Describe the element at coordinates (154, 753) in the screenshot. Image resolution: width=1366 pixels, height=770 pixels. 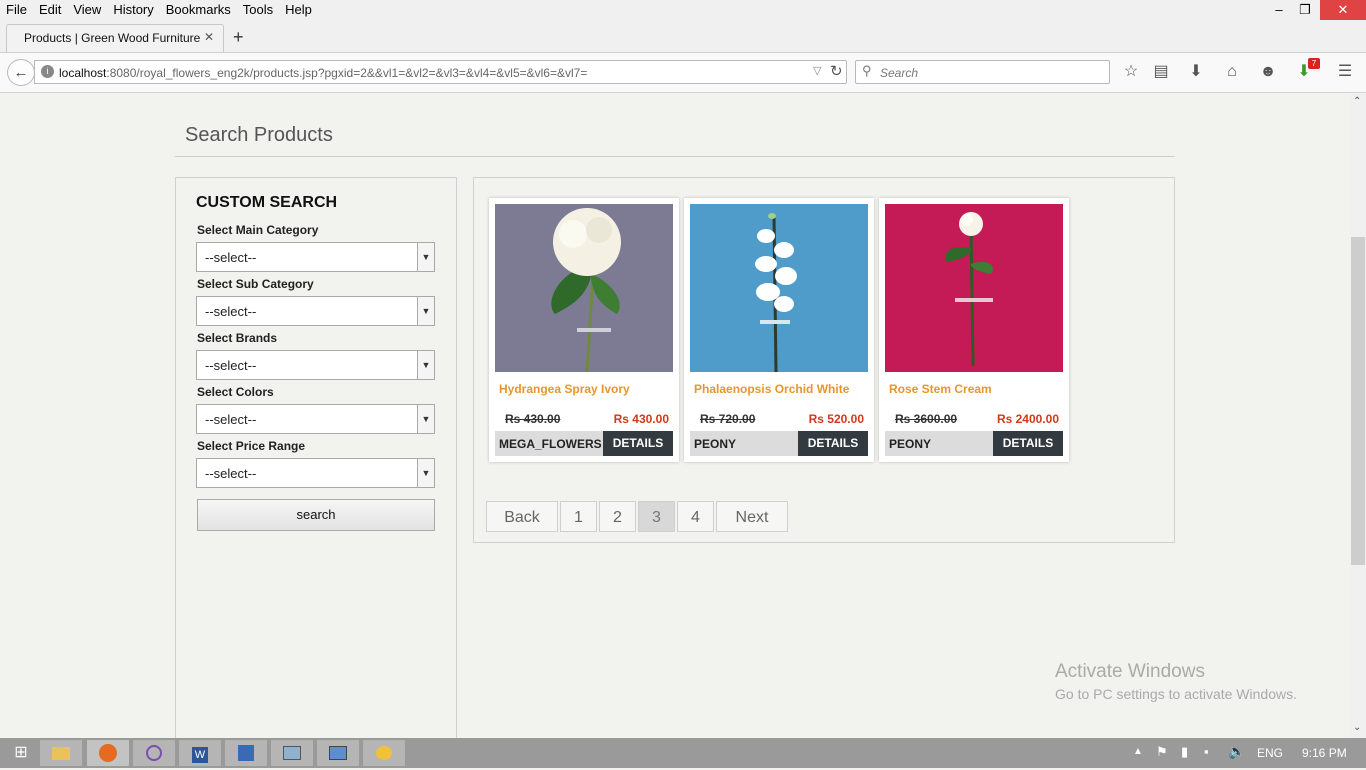
I see `viber-icon` at that location.